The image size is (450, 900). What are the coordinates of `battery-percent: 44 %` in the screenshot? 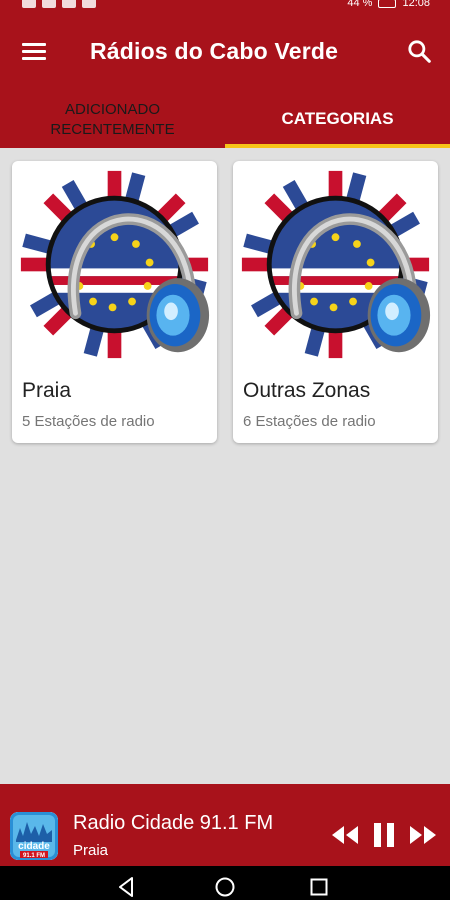 It's located at (360, 4).